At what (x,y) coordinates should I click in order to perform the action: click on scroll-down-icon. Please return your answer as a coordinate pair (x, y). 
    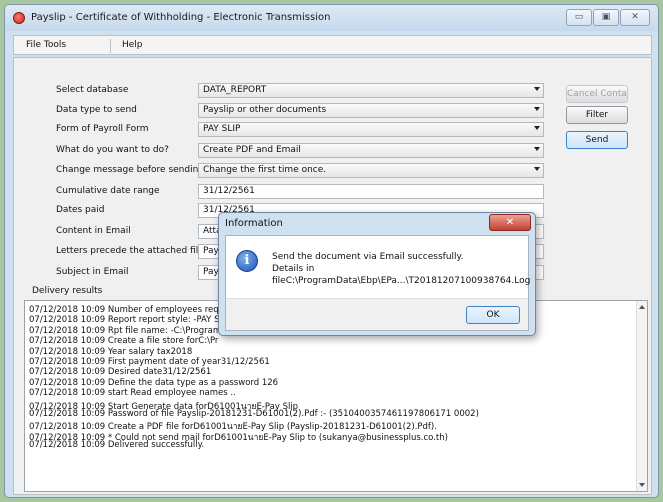
    Looking at the image, I should click on (642, 485).